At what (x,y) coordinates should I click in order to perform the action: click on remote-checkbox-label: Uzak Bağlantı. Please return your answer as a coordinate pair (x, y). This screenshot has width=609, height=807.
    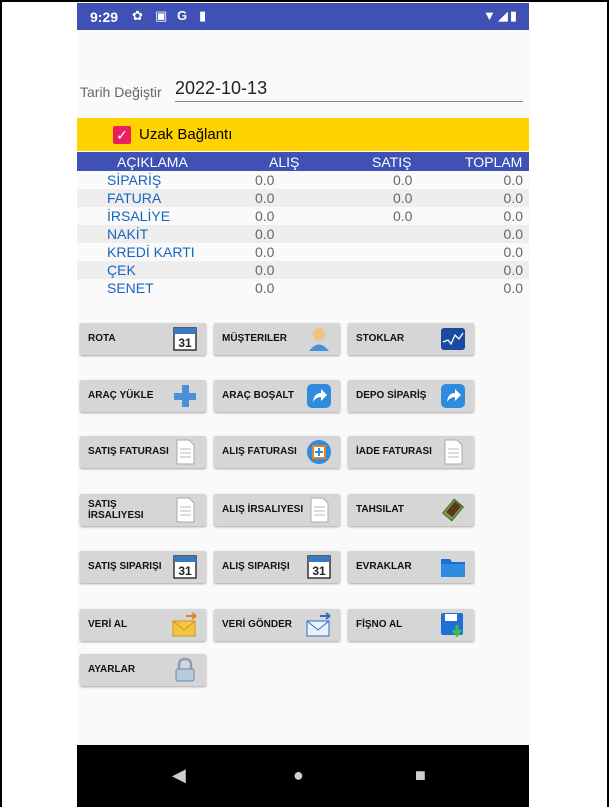
    Looking at the image, I should click on (185, 134).